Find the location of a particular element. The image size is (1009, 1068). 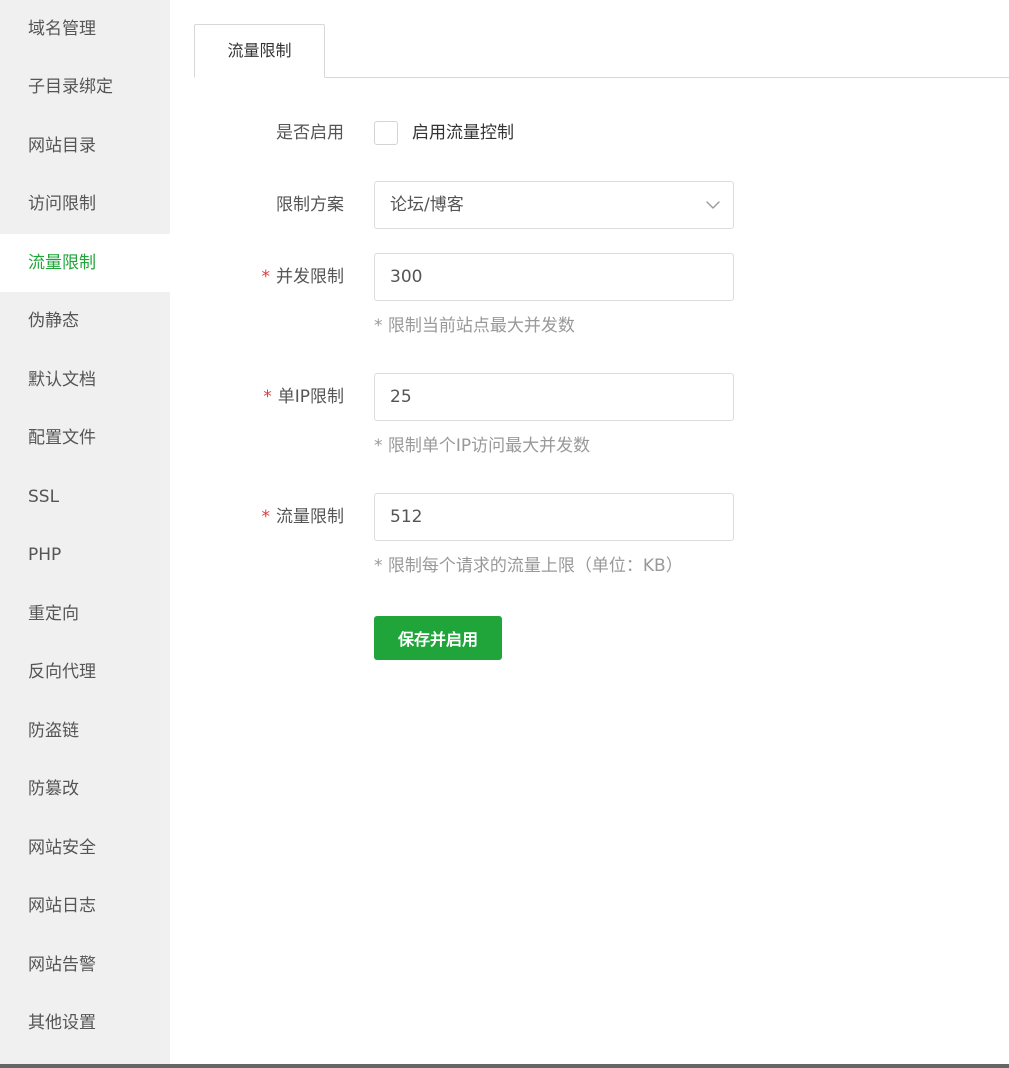

plan-select: 论坛/博客 is located at coordinates (554, 205).